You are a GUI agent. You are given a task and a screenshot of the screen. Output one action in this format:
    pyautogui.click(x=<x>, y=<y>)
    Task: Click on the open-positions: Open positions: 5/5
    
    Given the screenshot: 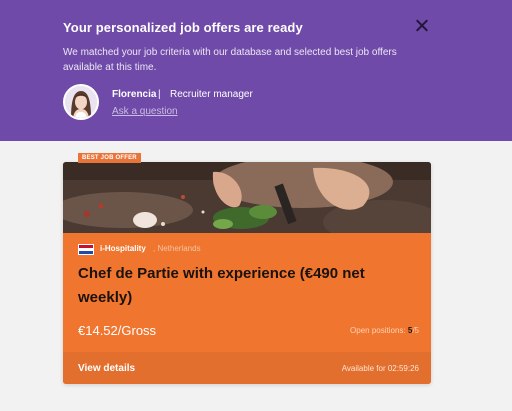 What is the action you would take?
    pyautogui.click(x=384, y=330)
    